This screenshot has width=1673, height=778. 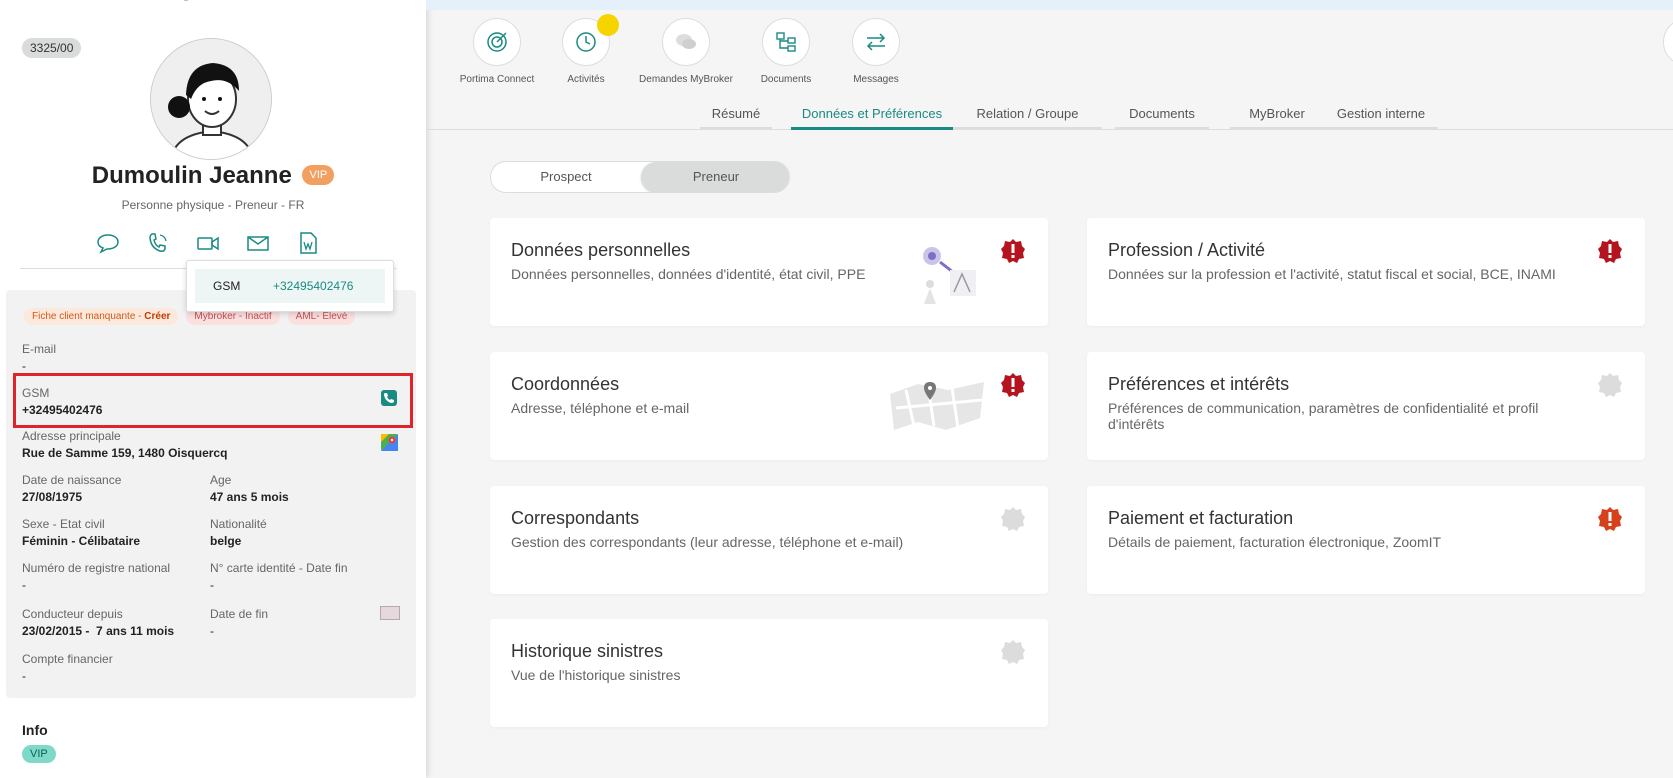 What do you see at coordinates (227, 286) in the screenshot?
I see `gsm-popup-label: GSM` at bounding box center [227, 286].